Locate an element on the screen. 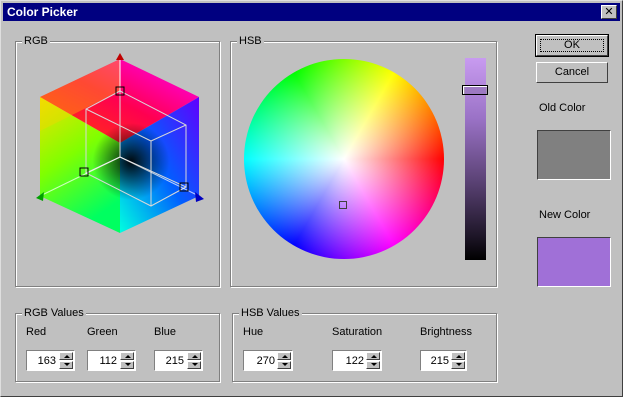 This screenshot has width=623, height=397. close-button: ✕ is located at coordinates (609, 12).